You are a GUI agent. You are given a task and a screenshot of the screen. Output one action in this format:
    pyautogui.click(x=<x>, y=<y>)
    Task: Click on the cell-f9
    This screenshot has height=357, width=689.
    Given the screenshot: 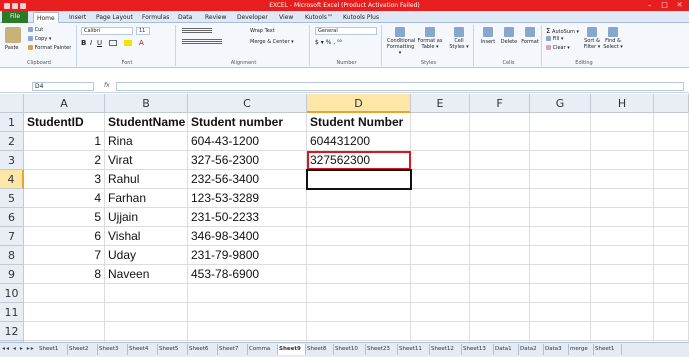 What is the action you would take?
    pyautogui.click(x=500, y=274)
    